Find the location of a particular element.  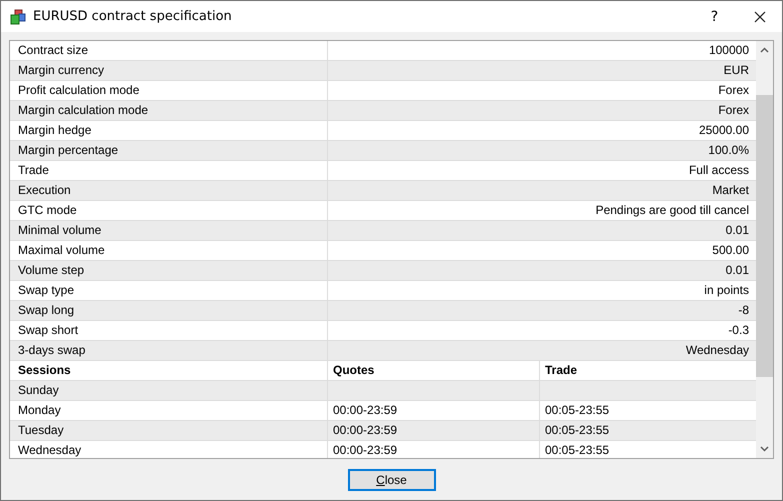

scrollbar is located at coordinates (764, 249).